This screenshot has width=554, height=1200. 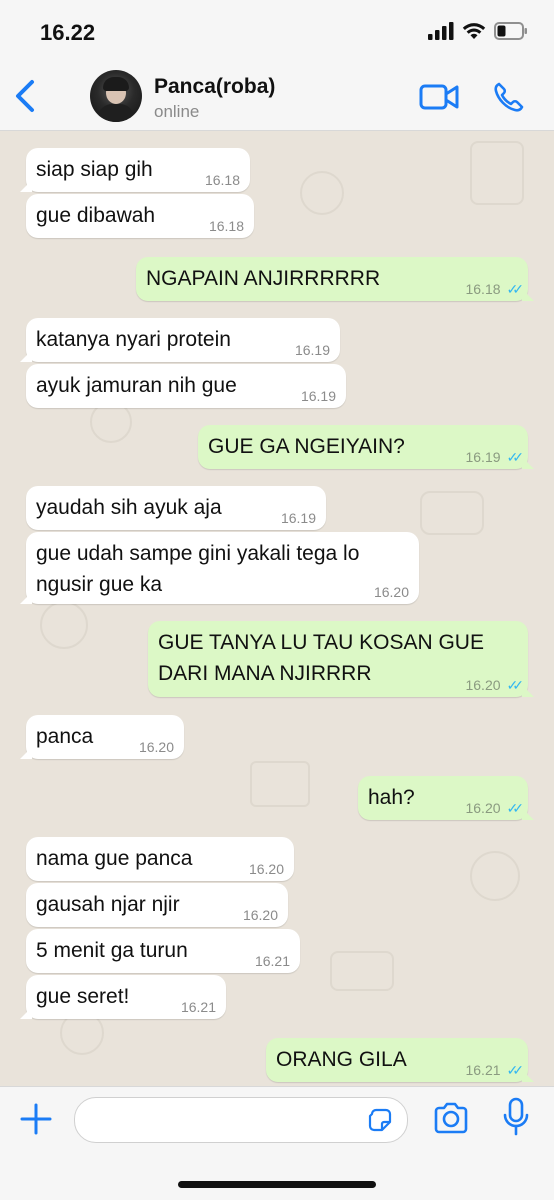 I want to click on message-meta: 16.21 ✓✓, so click(x=495, y=1070).